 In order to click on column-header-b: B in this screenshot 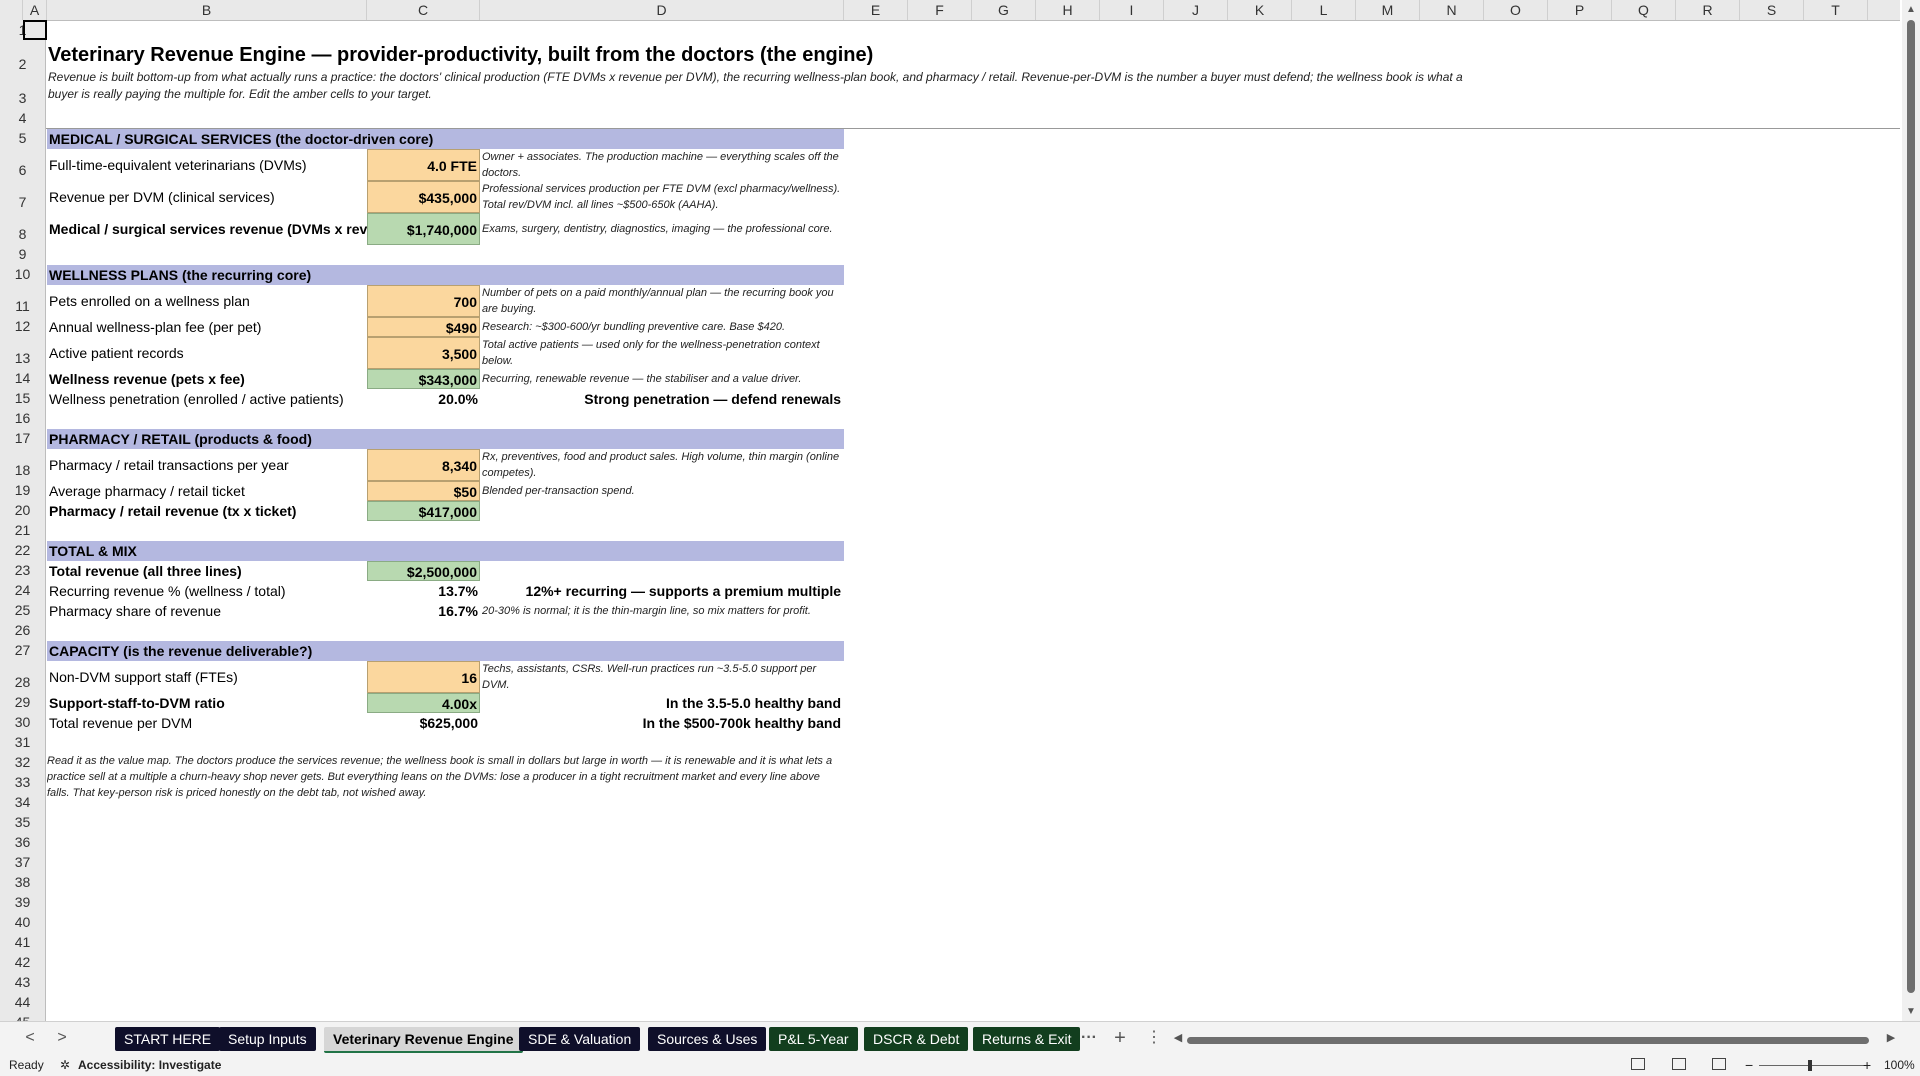, I will do `click(207, 10)`.